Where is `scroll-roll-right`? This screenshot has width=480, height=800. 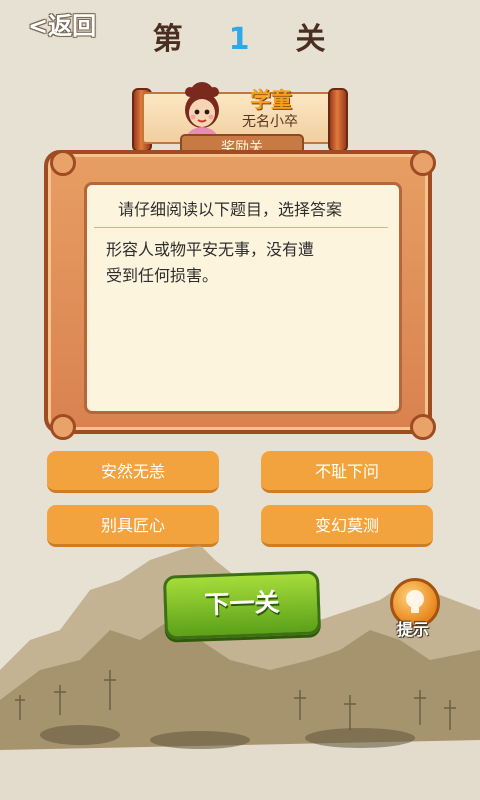 scroll-roll-right is located at coordinates (338, 120).